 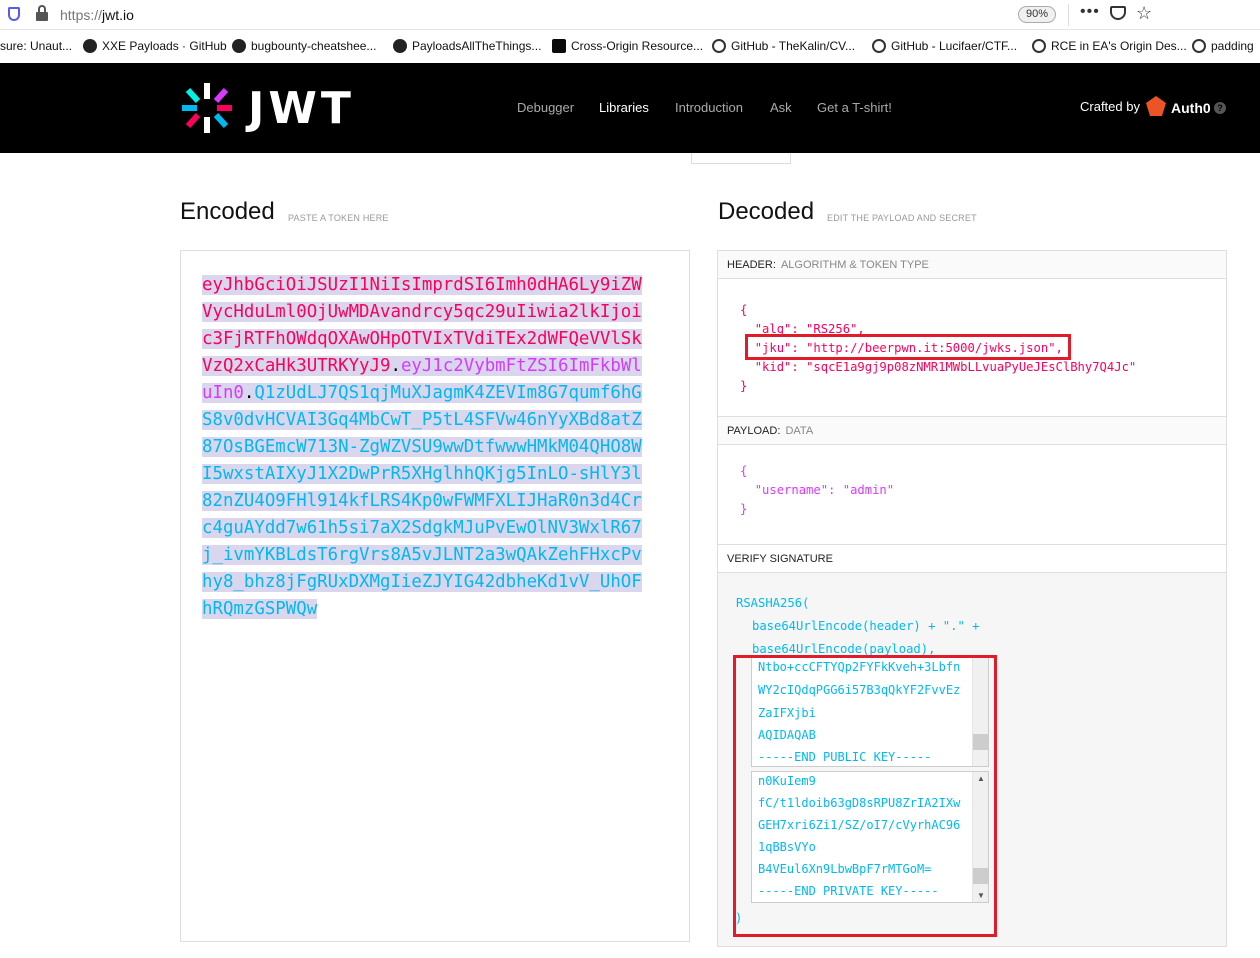 I want to click on browser-url-bar: https://jwt.io 90% ••• ☆, so click(x=630, y=15).